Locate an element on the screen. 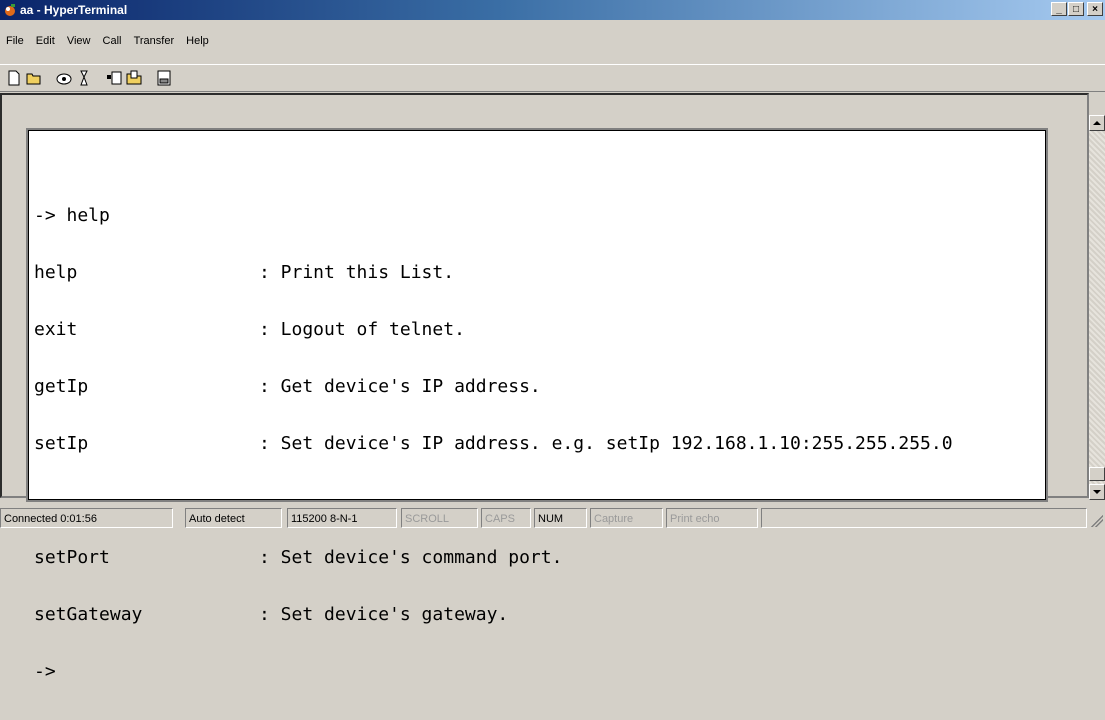  properties-icon is located at coordinates (164, 78).